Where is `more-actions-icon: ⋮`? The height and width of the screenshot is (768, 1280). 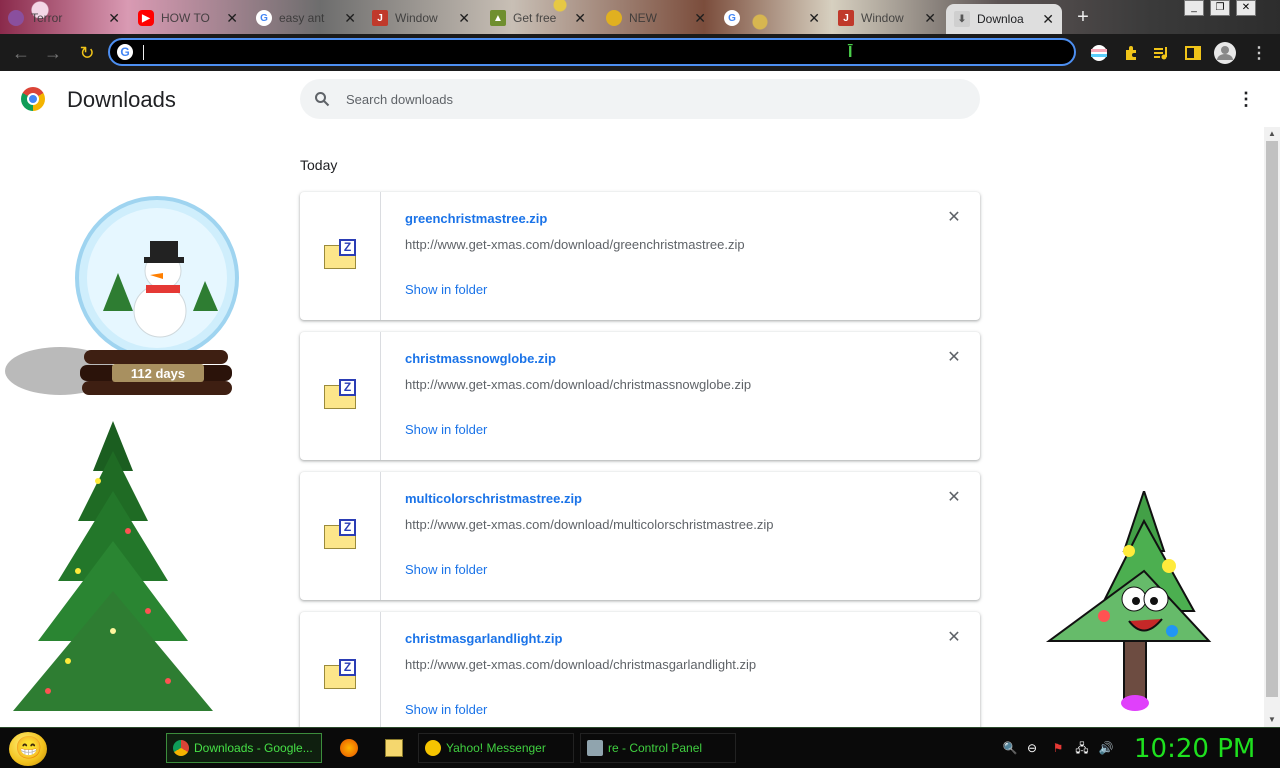
more-actions-icon: ⋮ is located at coordinates (1246, 99).